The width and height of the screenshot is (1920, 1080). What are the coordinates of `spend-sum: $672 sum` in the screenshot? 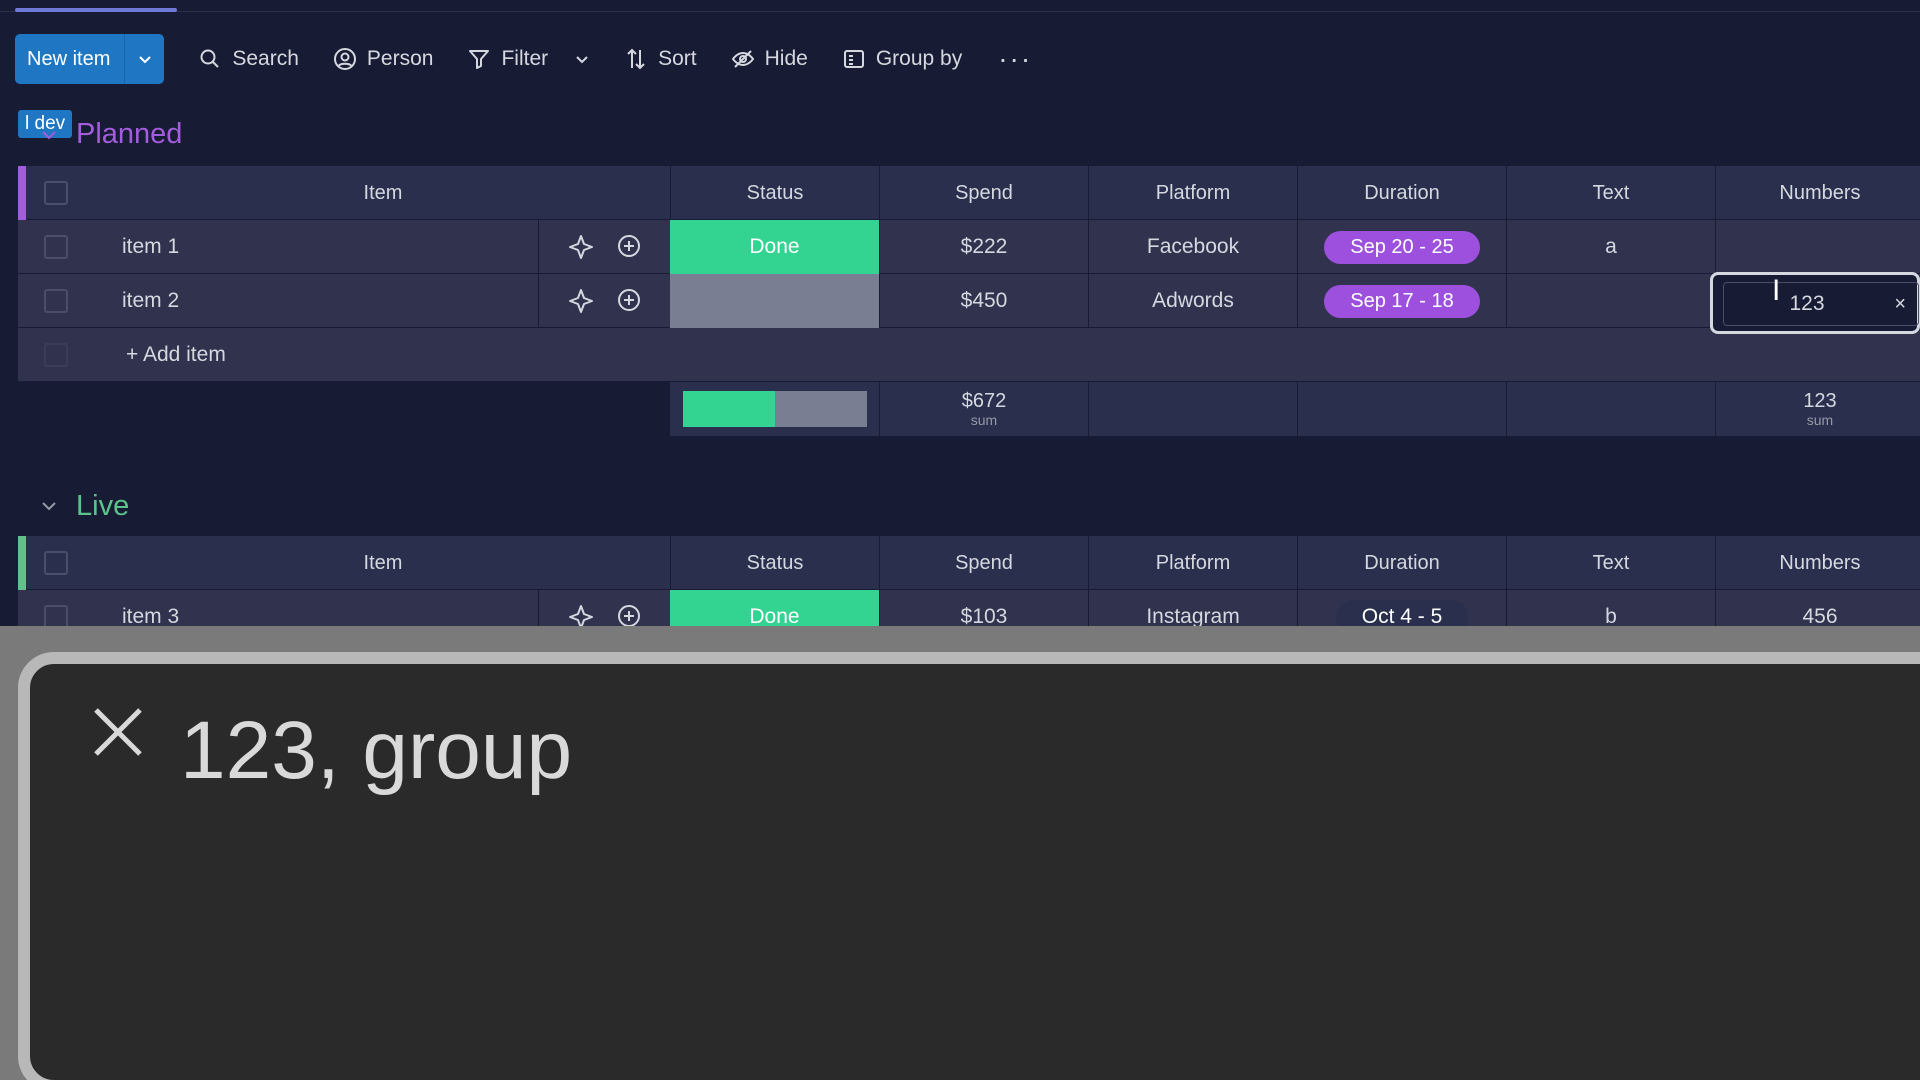 It's located at (983, 409).